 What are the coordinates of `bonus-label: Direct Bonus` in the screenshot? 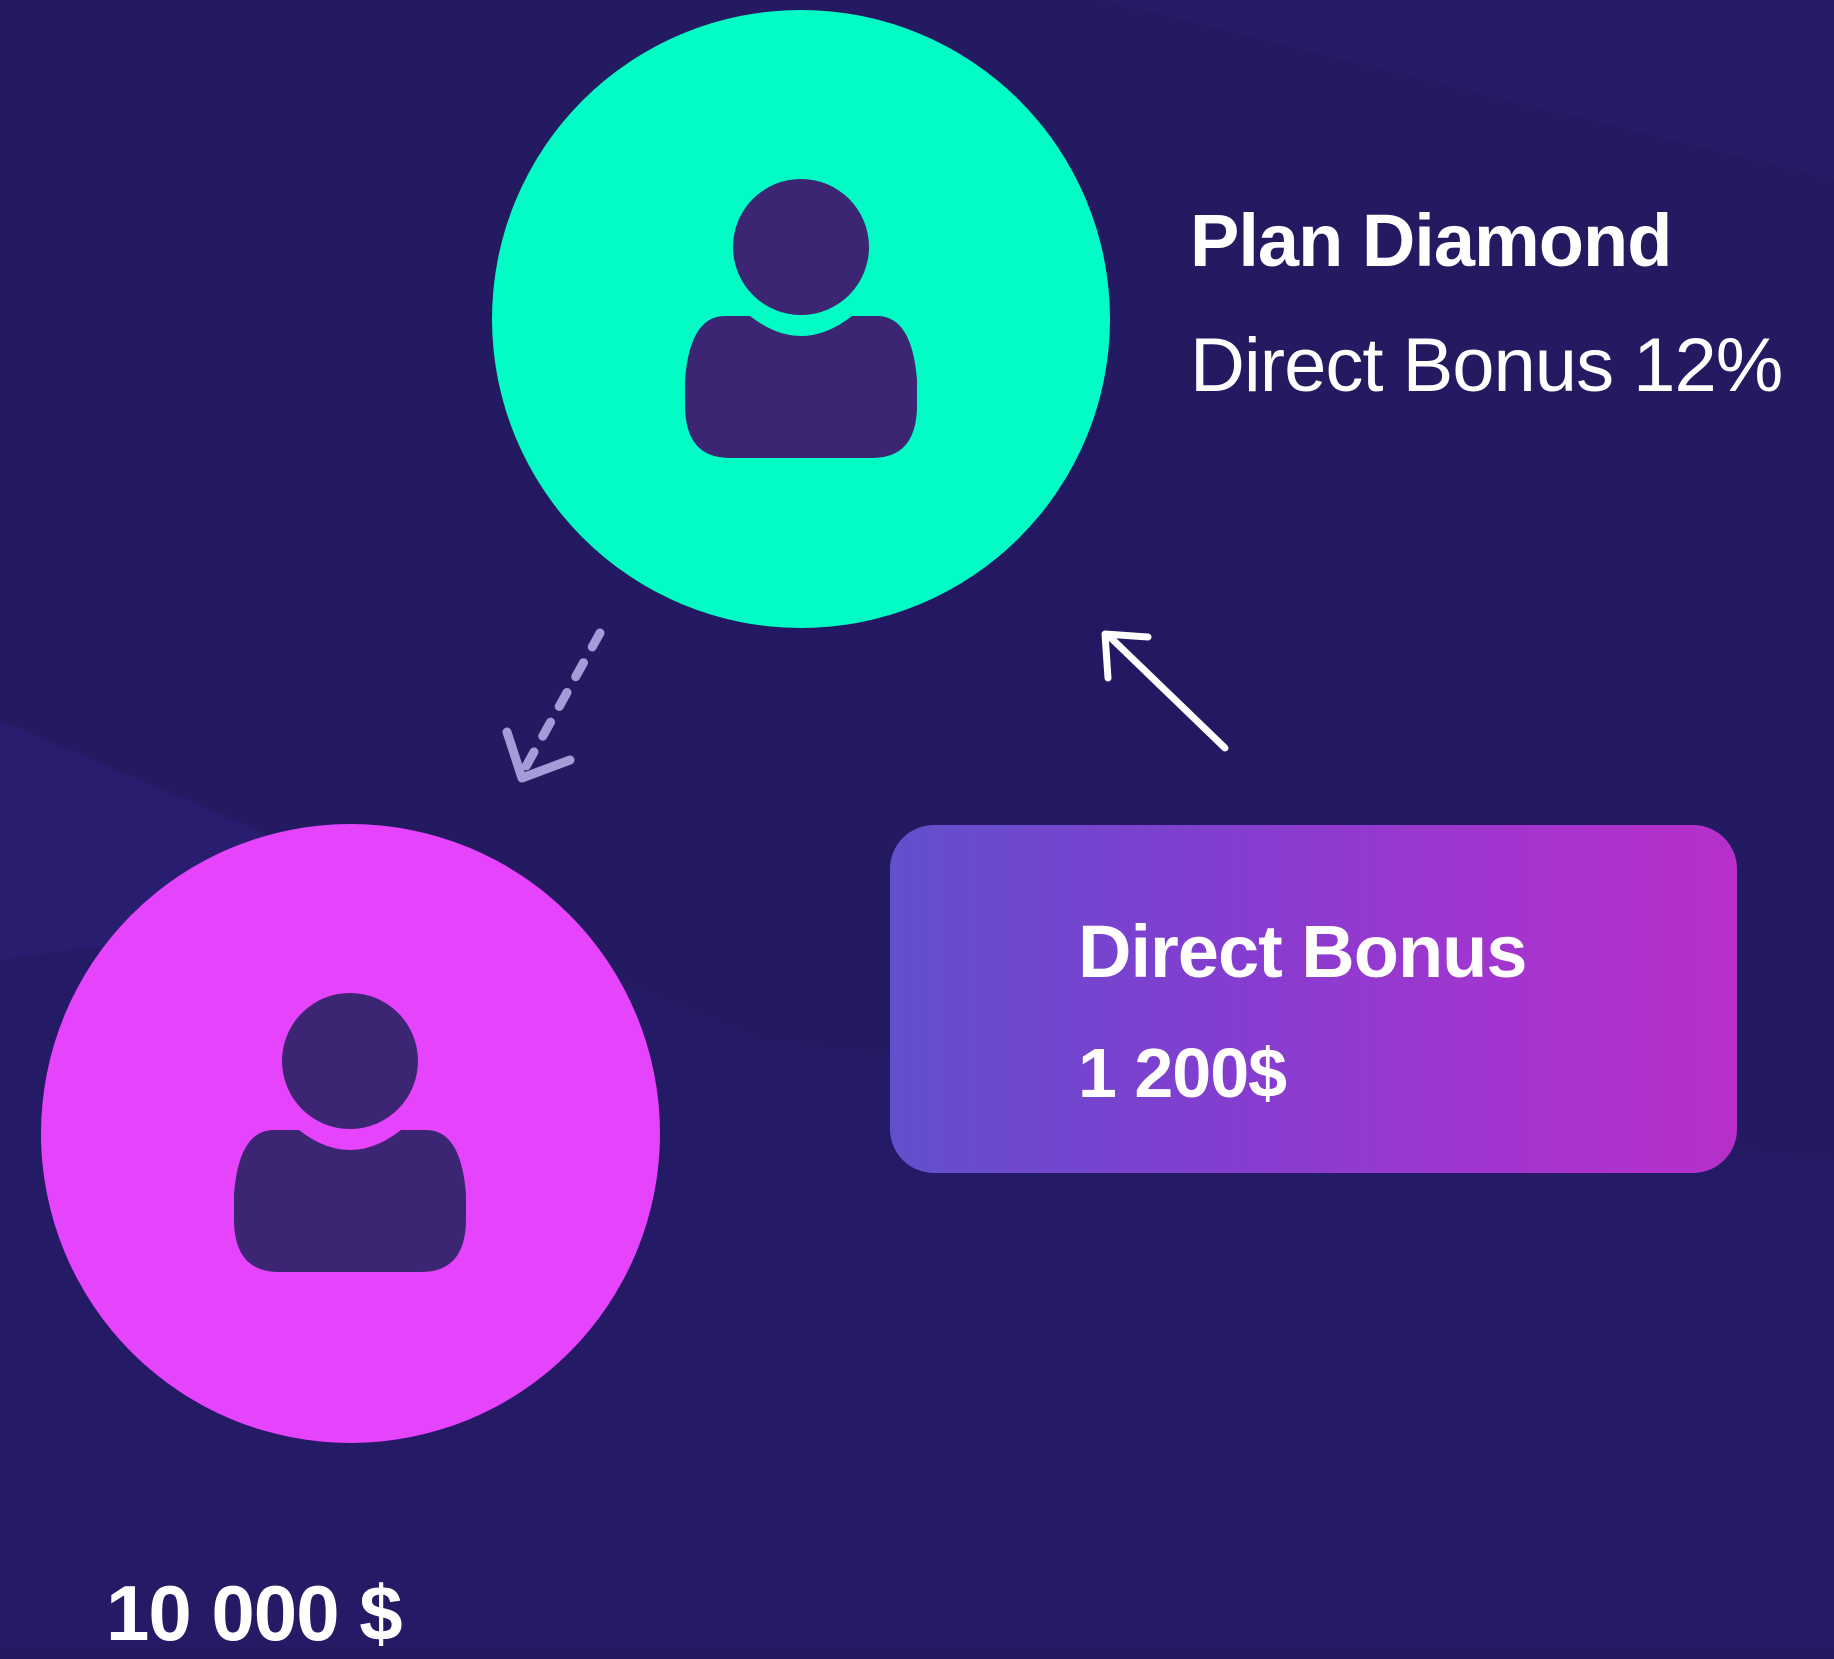 It's located at (1303, 951).